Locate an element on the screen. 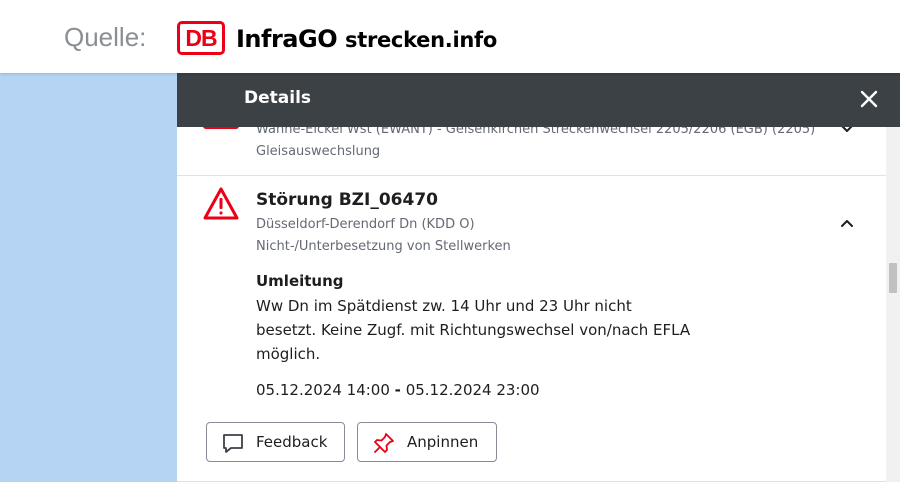 The height and width of the screenshot is (482, 900). chevron-down-icon is located at coordinates (847, 132).